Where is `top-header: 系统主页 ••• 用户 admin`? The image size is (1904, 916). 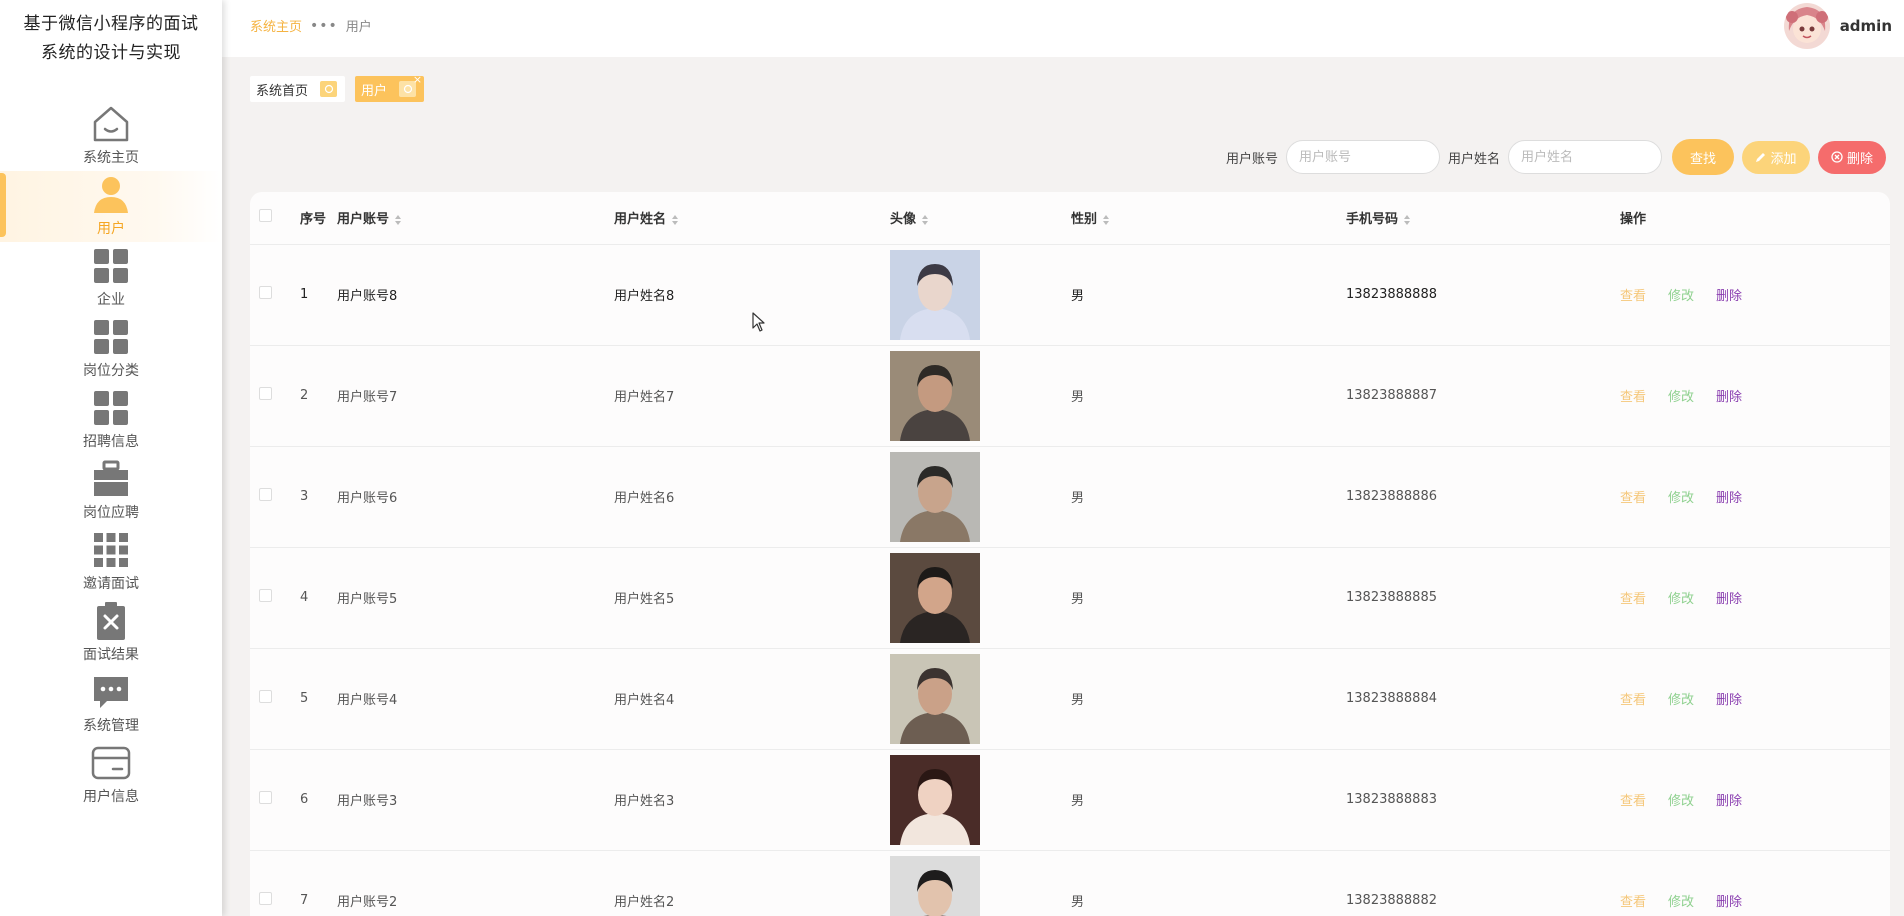
top-header: 系统主页 ••• 用户 admin is located at coordinates (1063, 28).